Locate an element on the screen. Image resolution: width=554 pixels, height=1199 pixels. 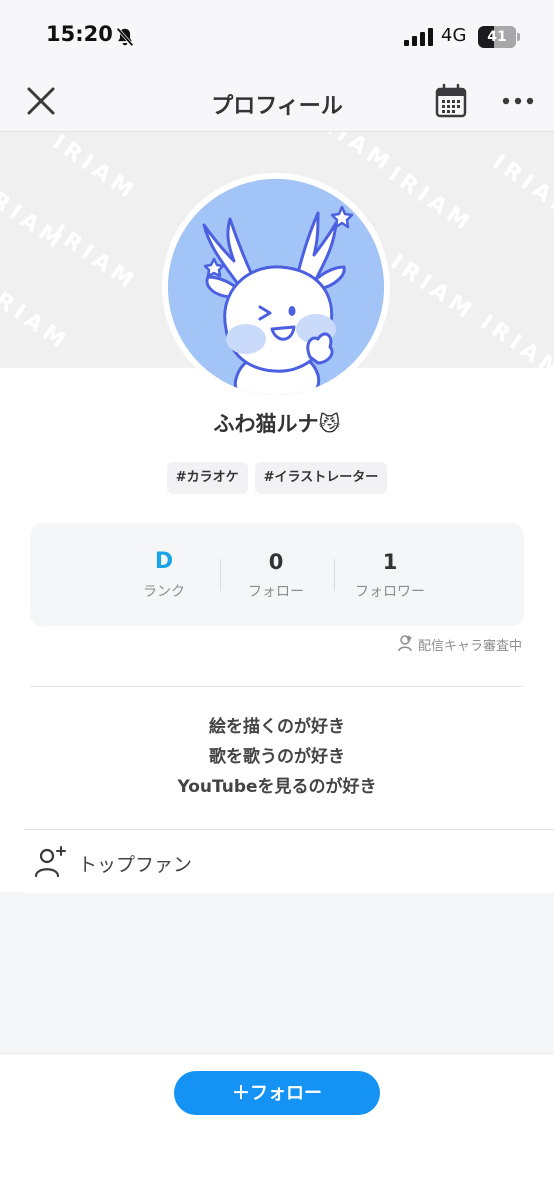
signal-icon is located at coordinates (418, 37).